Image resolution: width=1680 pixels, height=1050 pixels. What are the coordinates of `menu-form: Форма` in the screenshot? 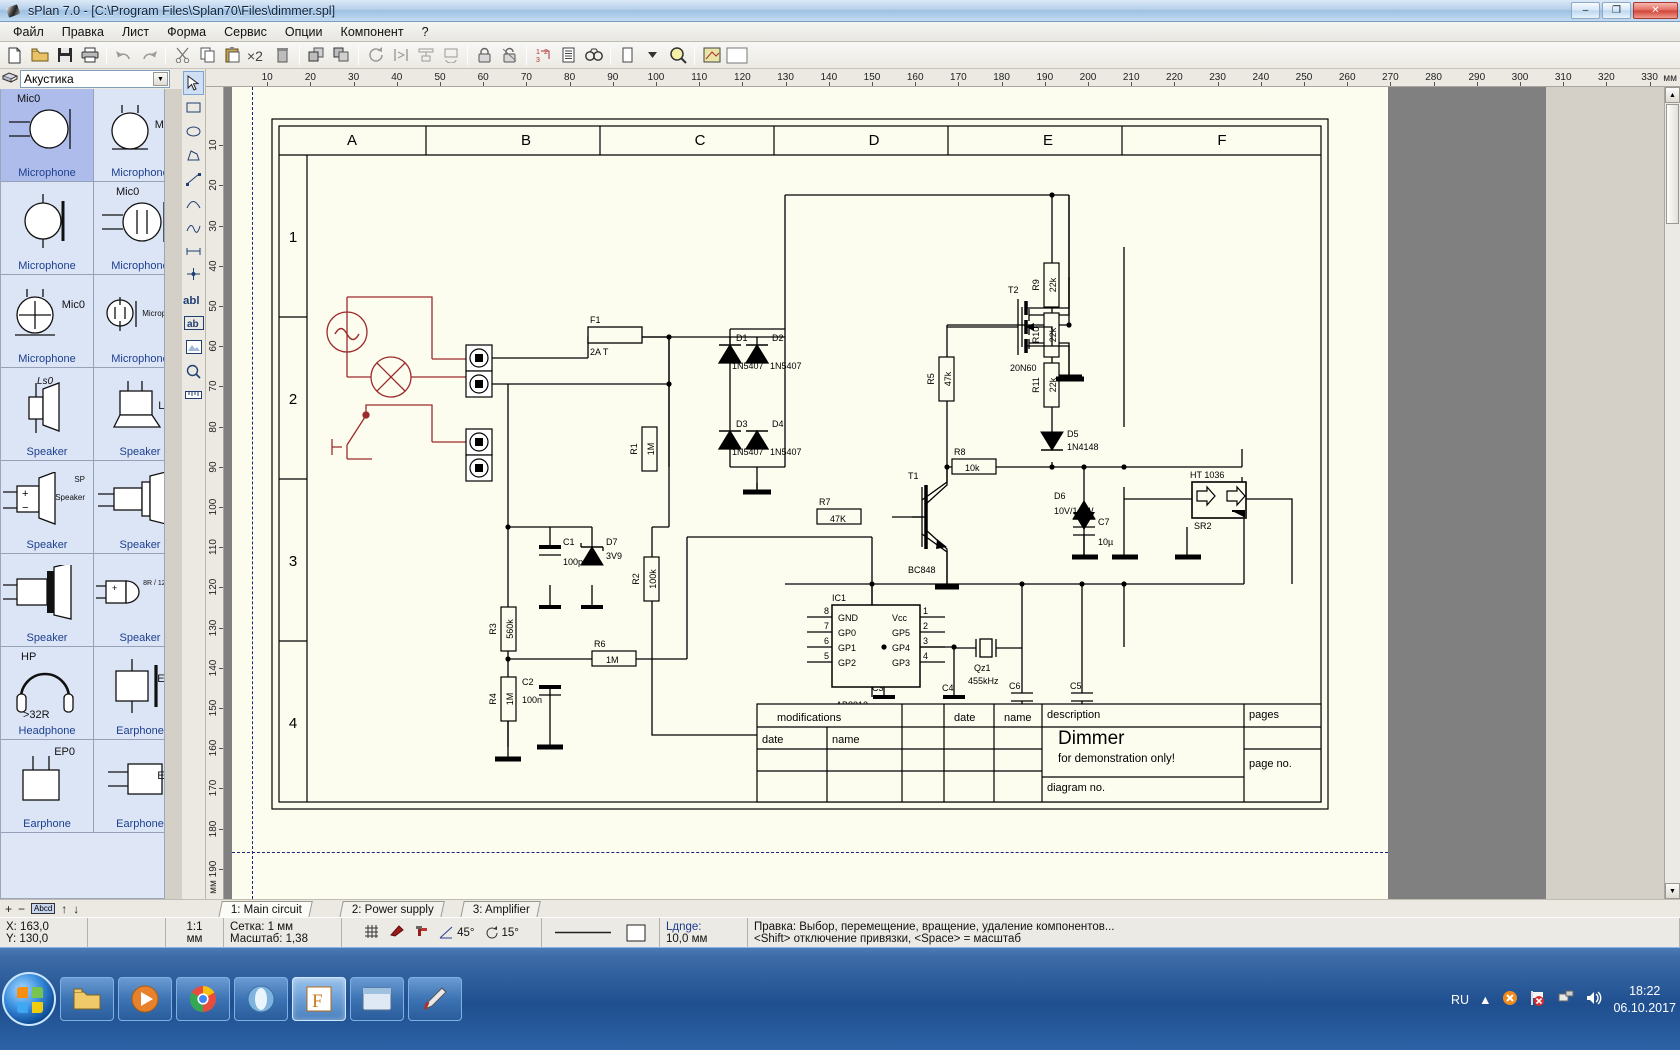 It's located at (186, 32).